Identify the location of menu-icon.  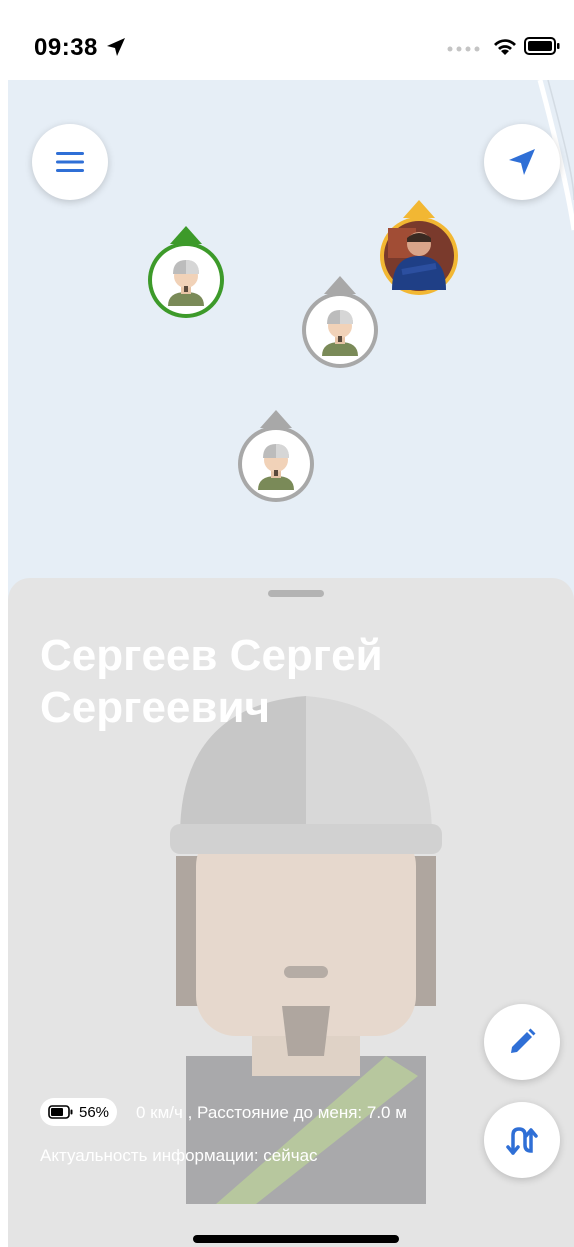
(70, 162).